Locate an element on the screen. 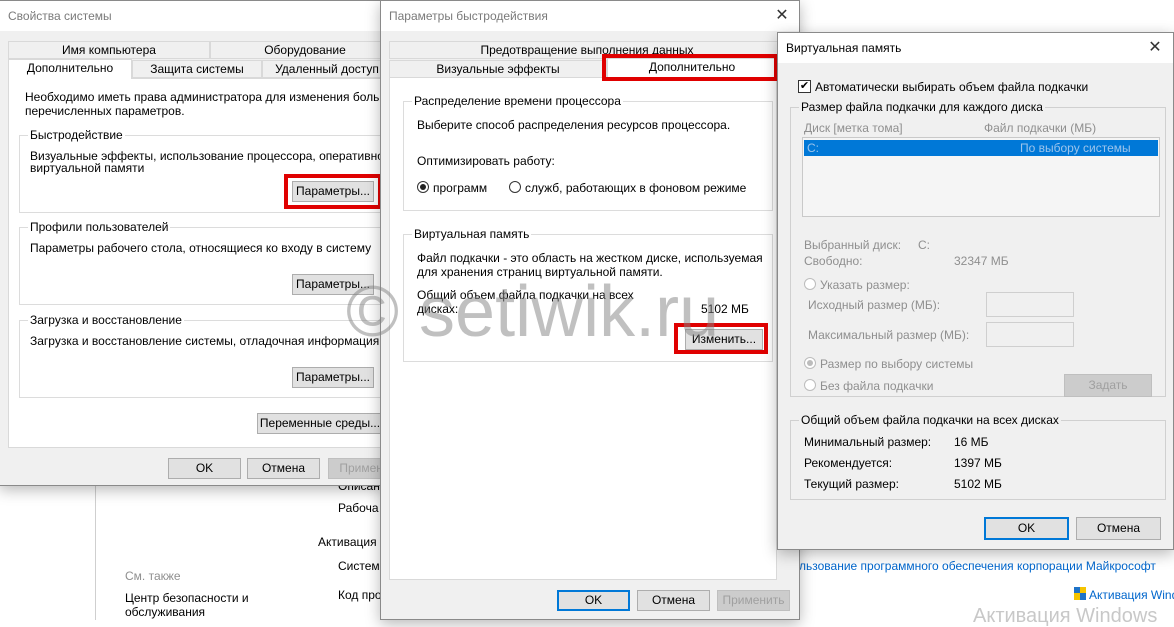 This screenshot has height=627, width=1174. no-paging-label: Без файла подкачки is located at coordinates (877, 386).